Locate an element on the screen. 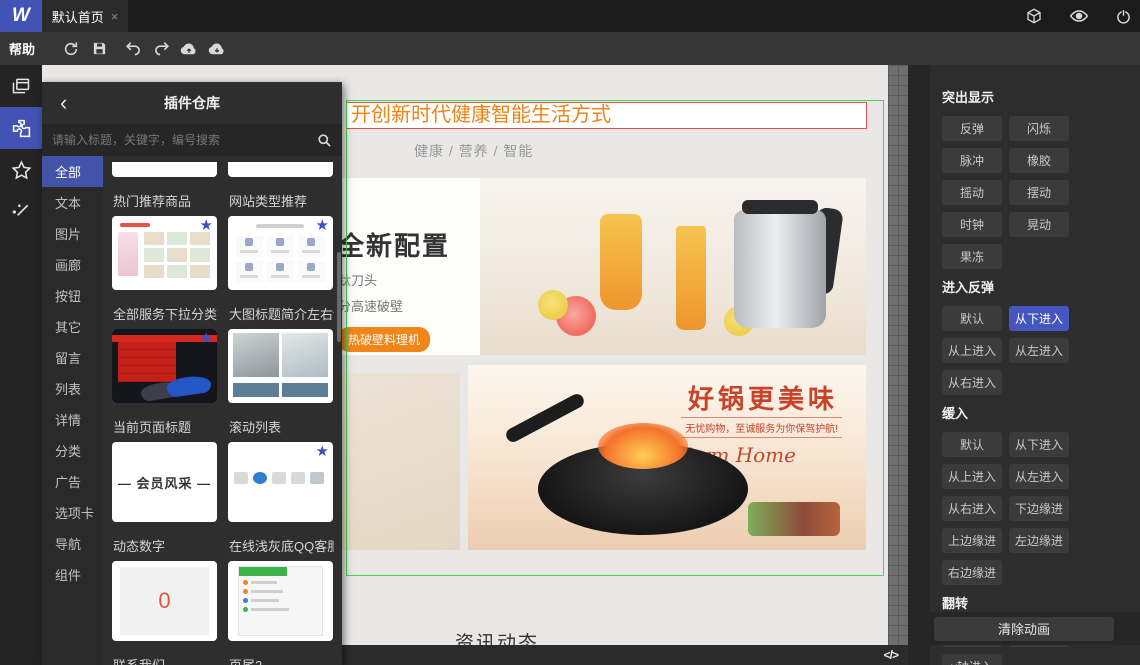 Image resolution: width=1140 pixels, height=665 pixels. star-icon is located at coordinates (21, 169).